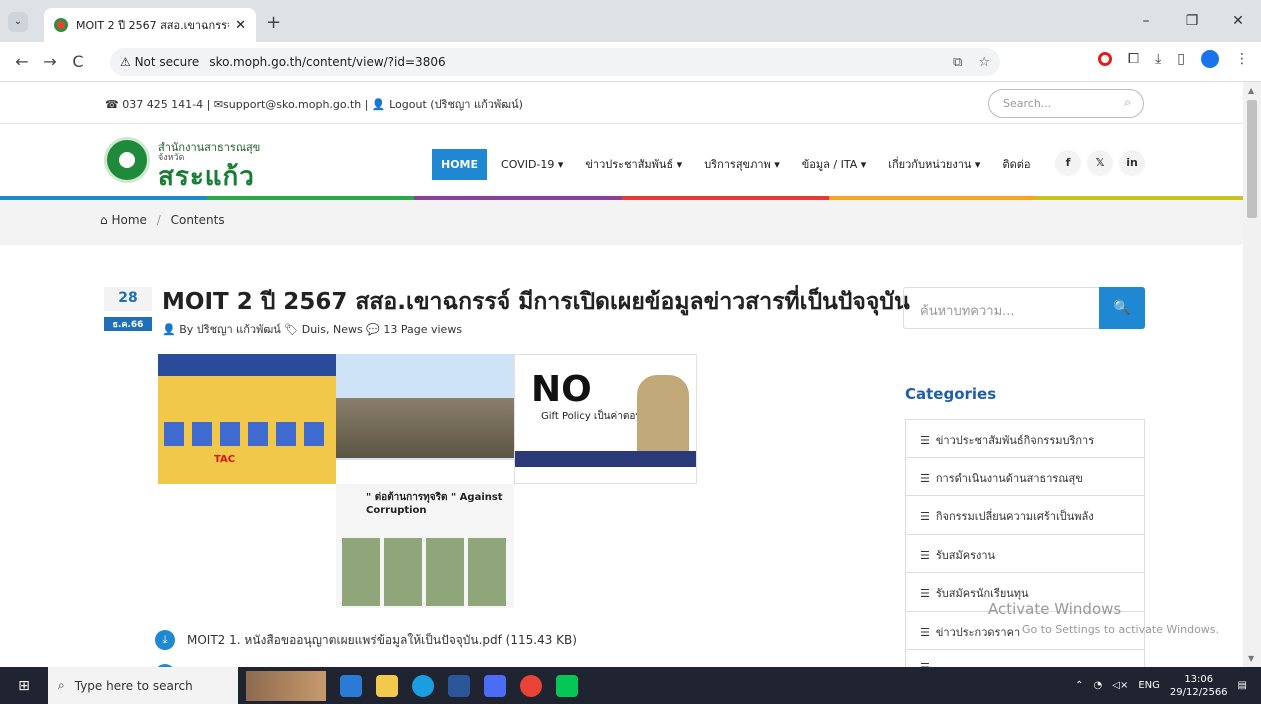 This screenshot has height=704, width=1261. Describe the element at coordinates (1133, 59) in the screenshot. I see `extensions-icon: ⧠` at that location.